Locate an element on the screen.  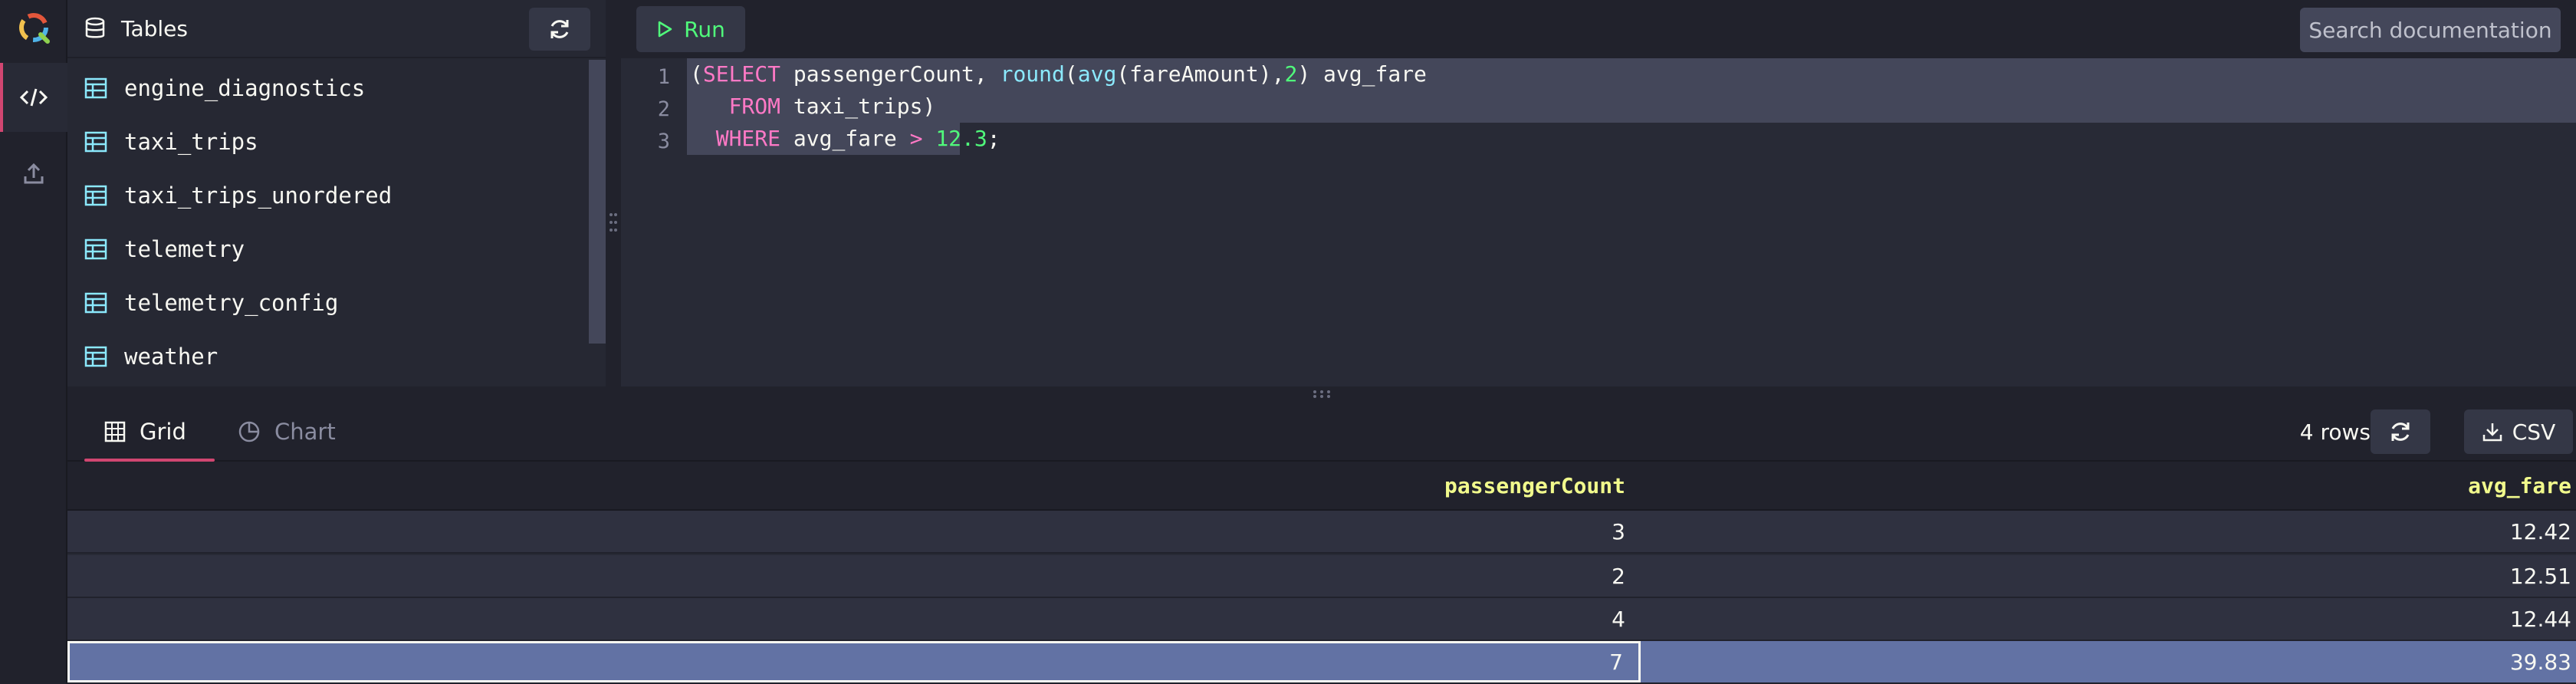
icon-rail is located at coordinates (34, 342).